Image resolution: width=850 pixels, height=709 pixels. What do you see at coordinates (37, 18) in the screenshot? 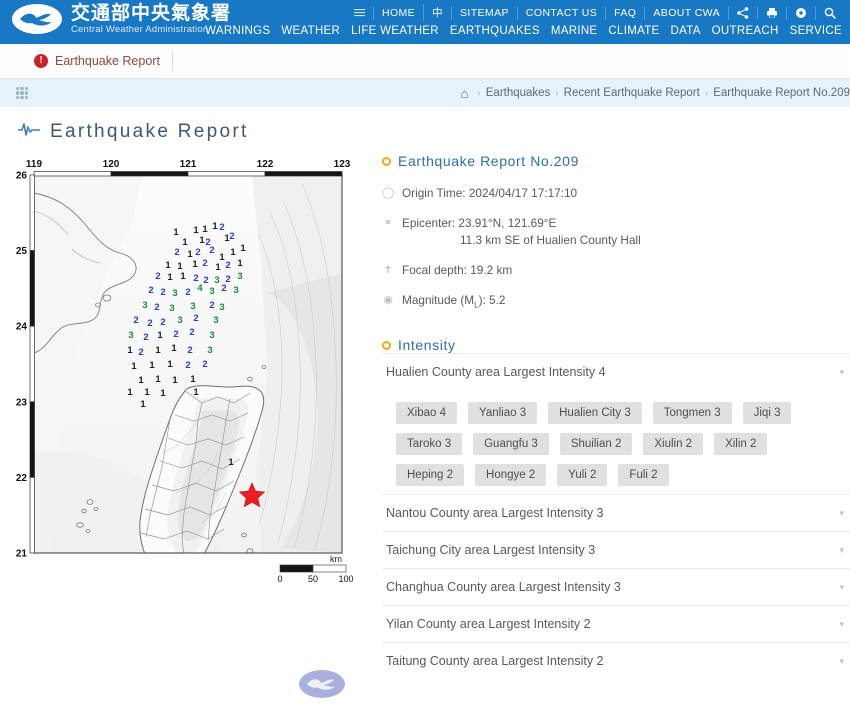
I see `cwa-bird-logo-icon` at bounding box center [37, 18].